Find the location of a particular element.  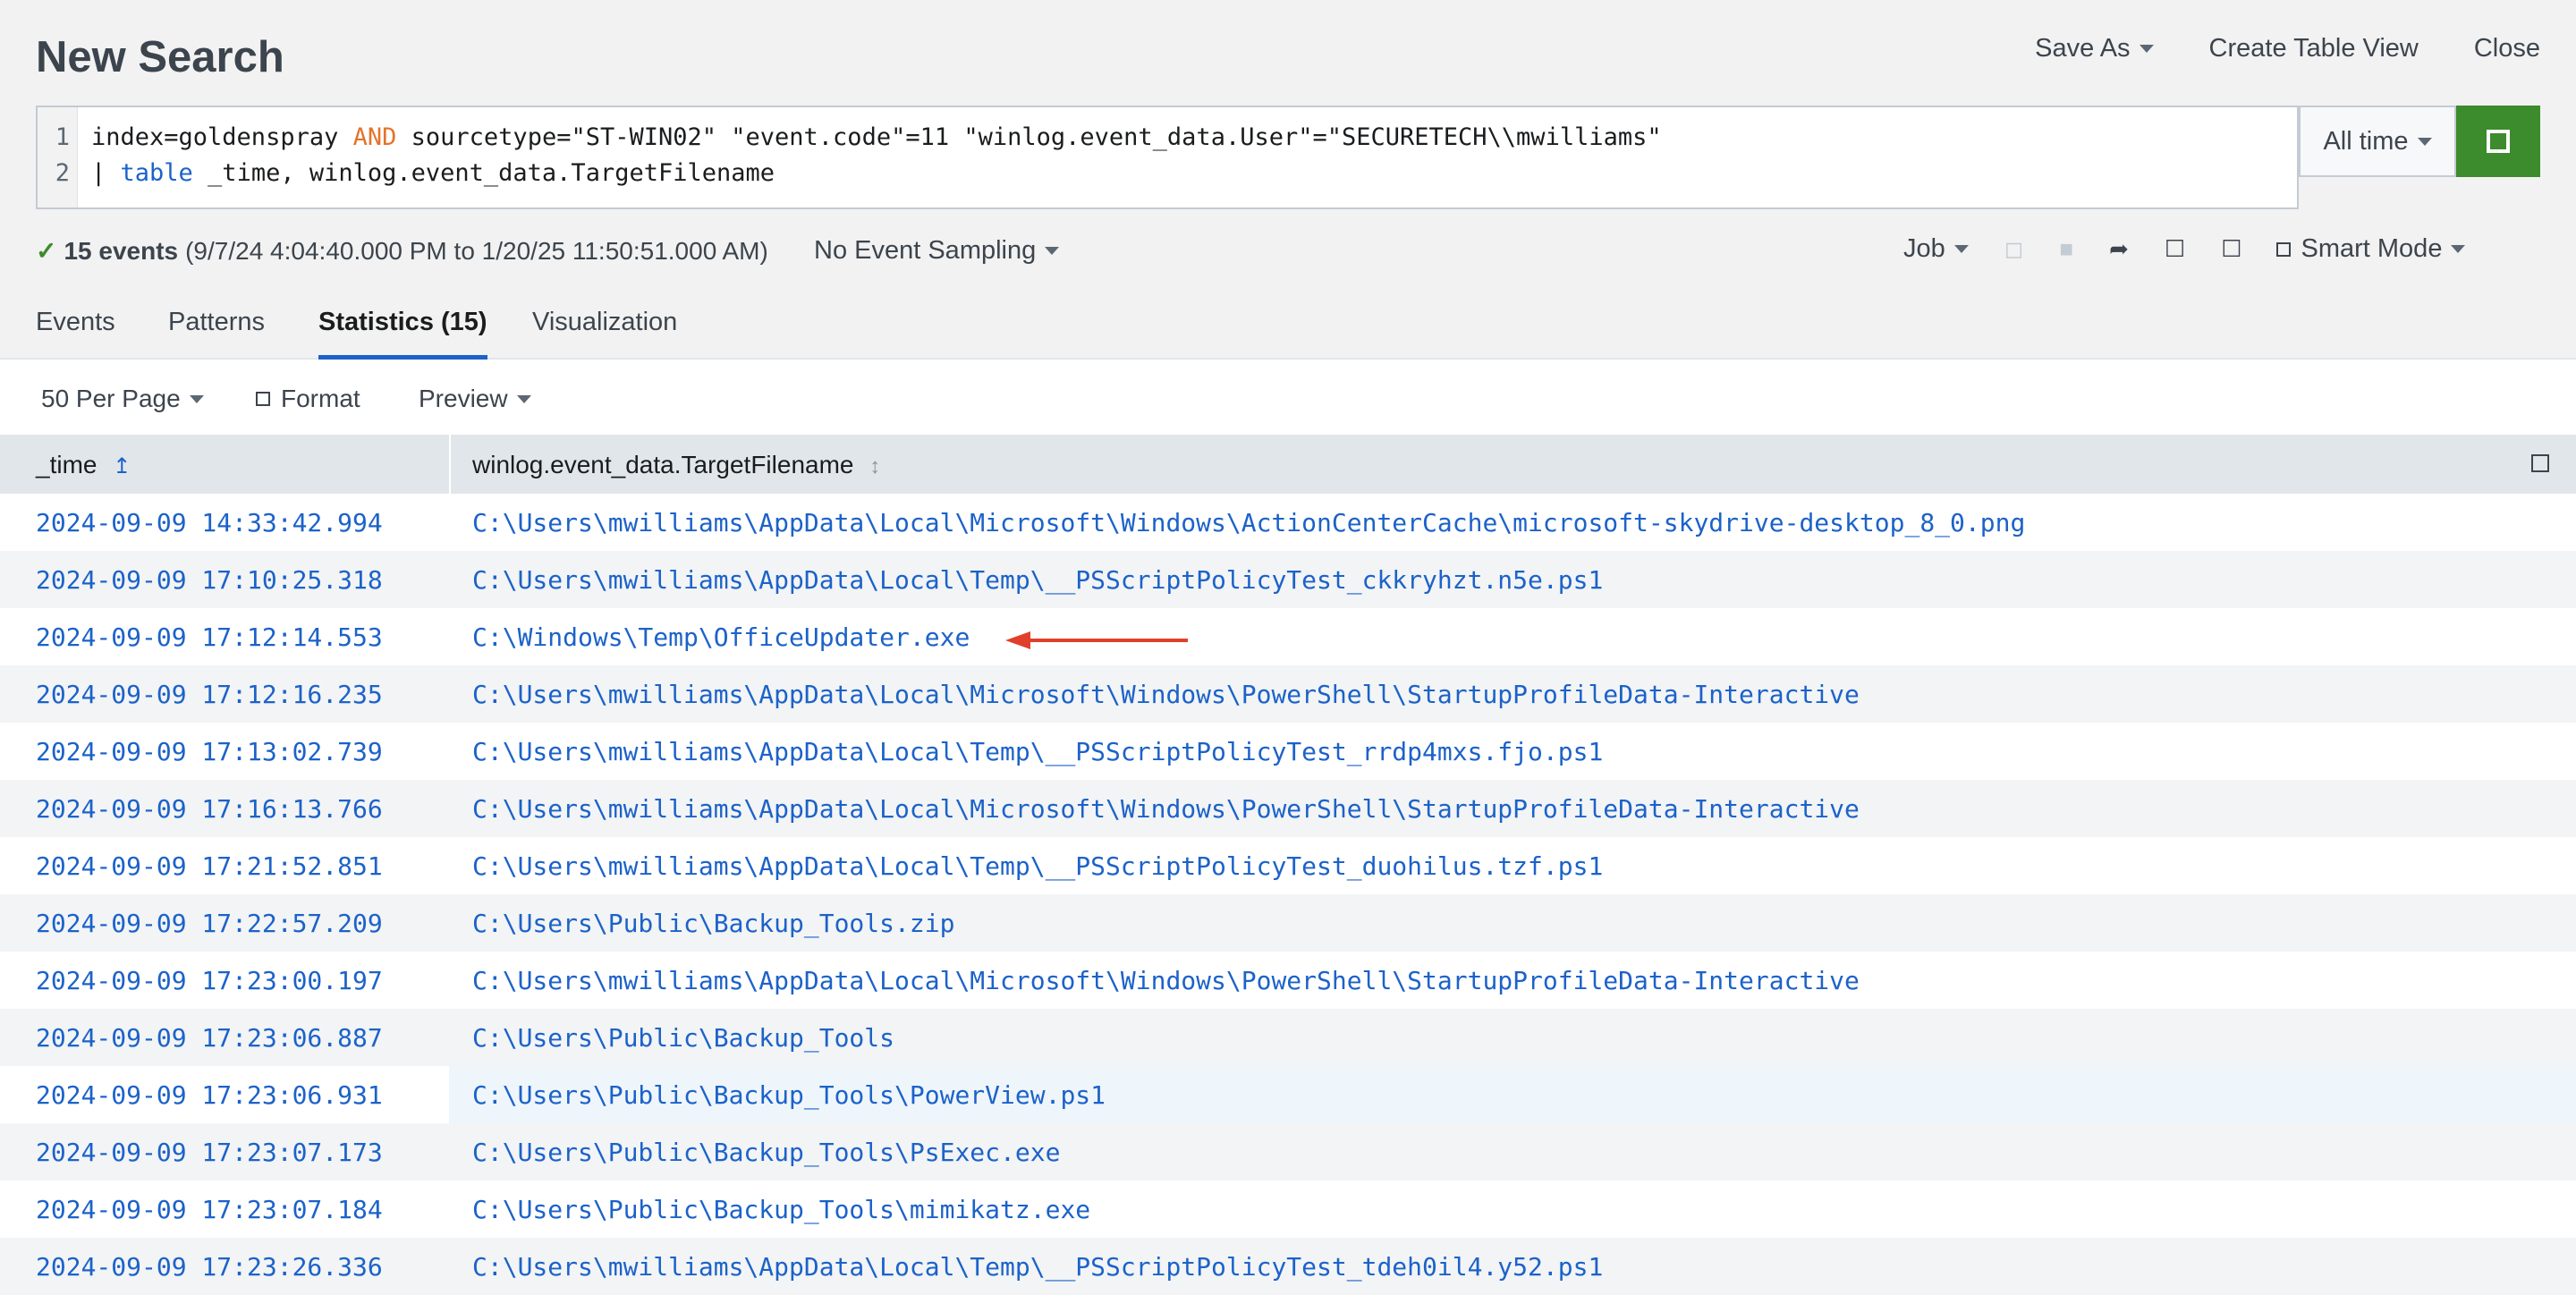

mode-icon is located at coordinates (2283, 249).